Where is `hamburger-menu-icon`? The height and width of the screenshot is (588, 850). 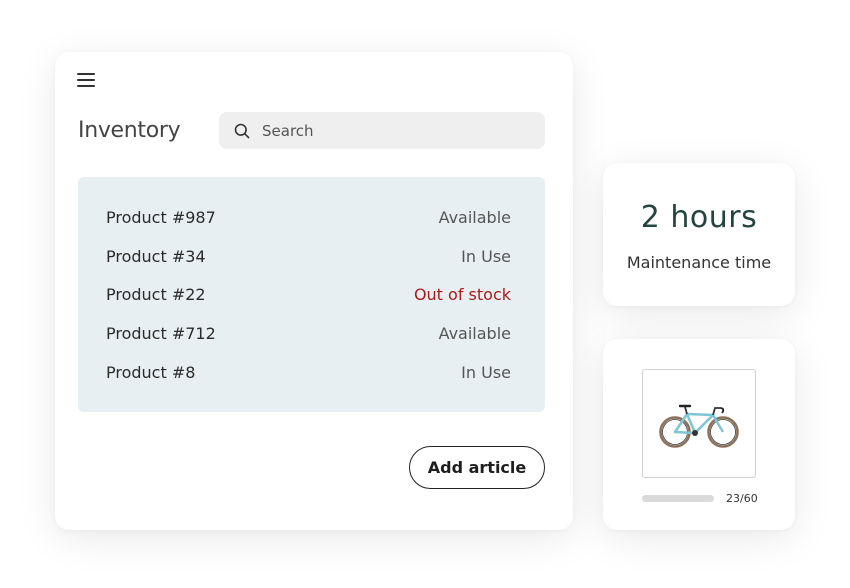
hamburger-menu-icon is located at coordinates (86, 80).